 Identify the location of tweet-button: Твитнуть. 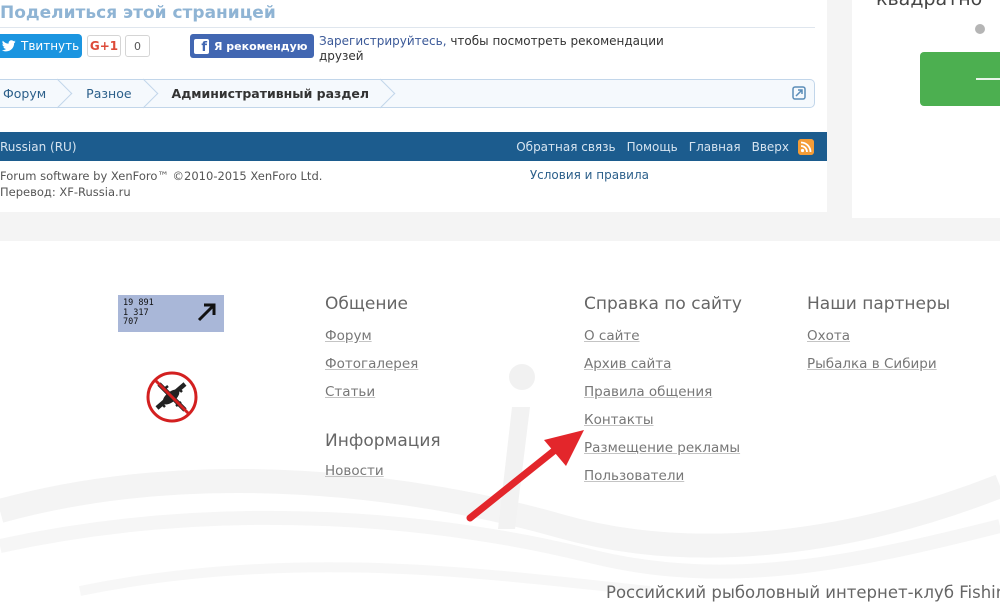
(41, 46).